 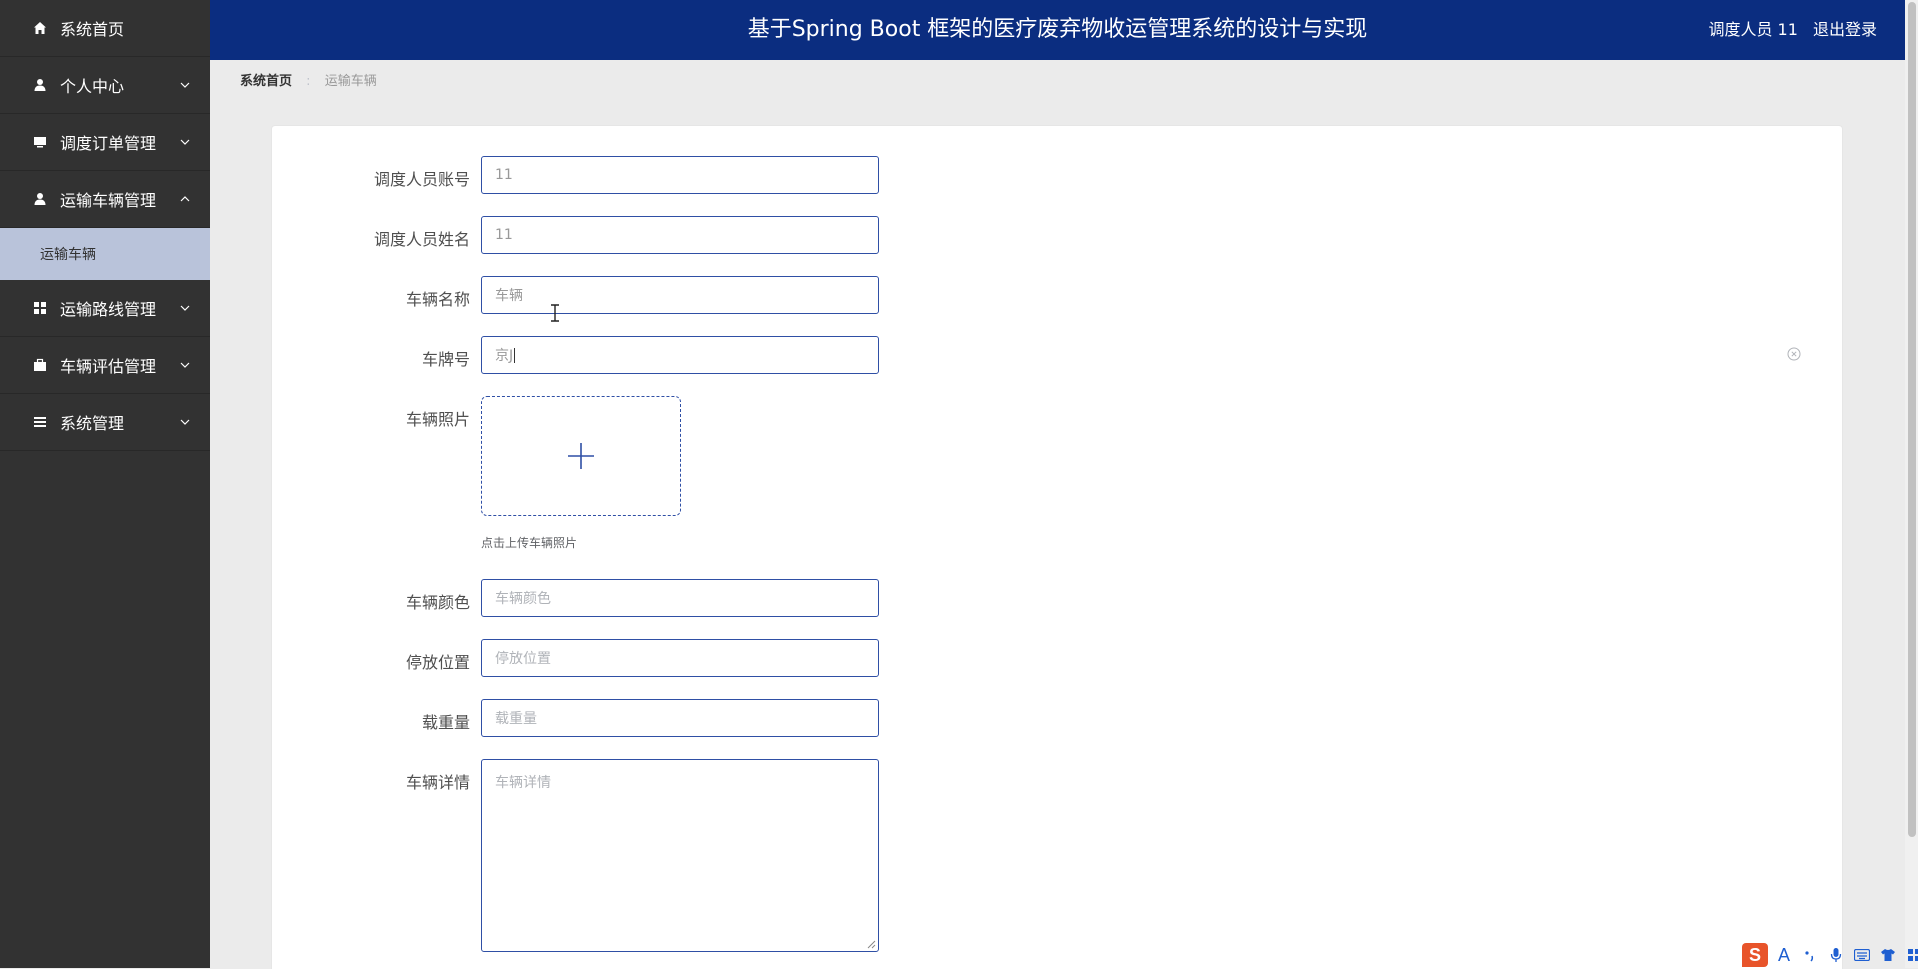 What do you see at coordinates (92, 86) in the screenshot?
I see `sidebar-item-label: 个人中心` at bounding box center [92, 86].